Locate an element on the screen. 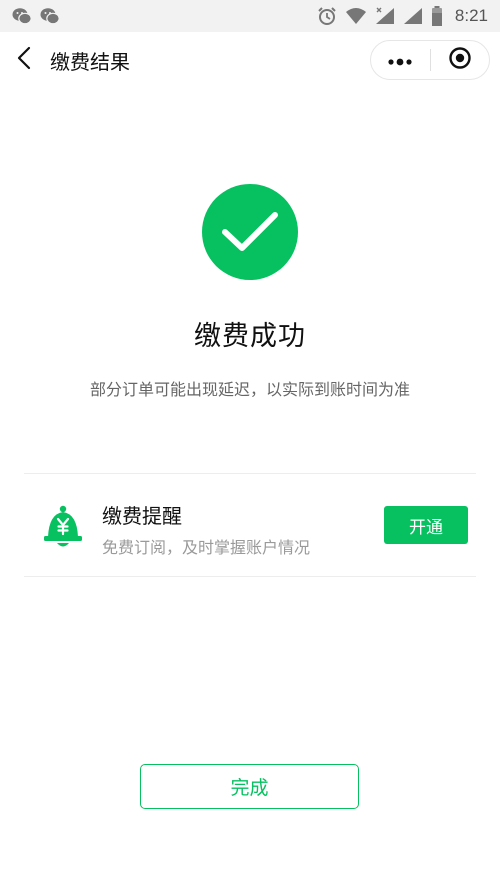 The height and width of the screenshot is (889, 500). reminder-description: 免费订阅，及时掌握账户情况 is located at coordinates (206, 547).